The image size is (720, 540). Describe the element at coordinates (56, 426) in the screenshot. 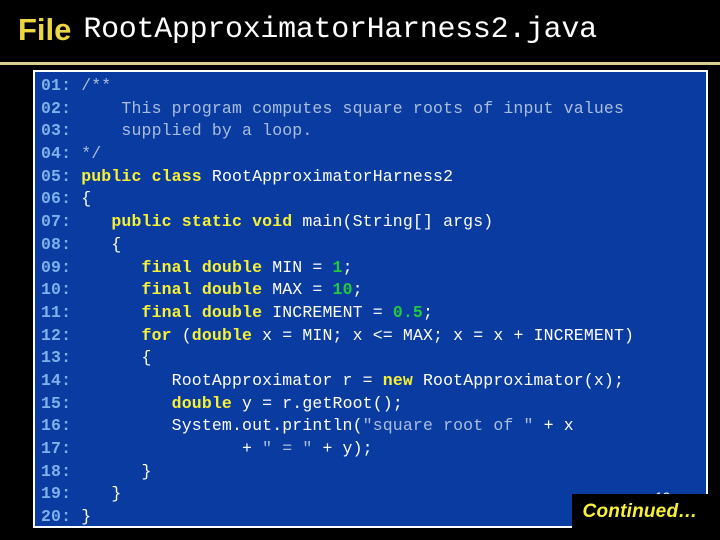

I see `code-line-number: 16:` at that location.